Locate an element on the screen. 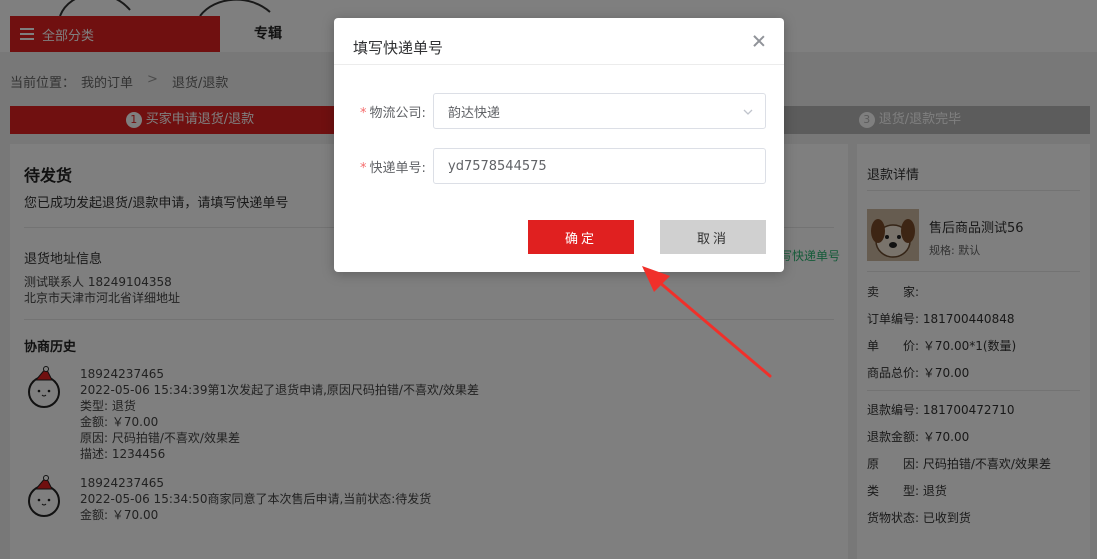  logistics-company-row: * 物流公司: 韵达快递 is located at coordinates (559, 111).